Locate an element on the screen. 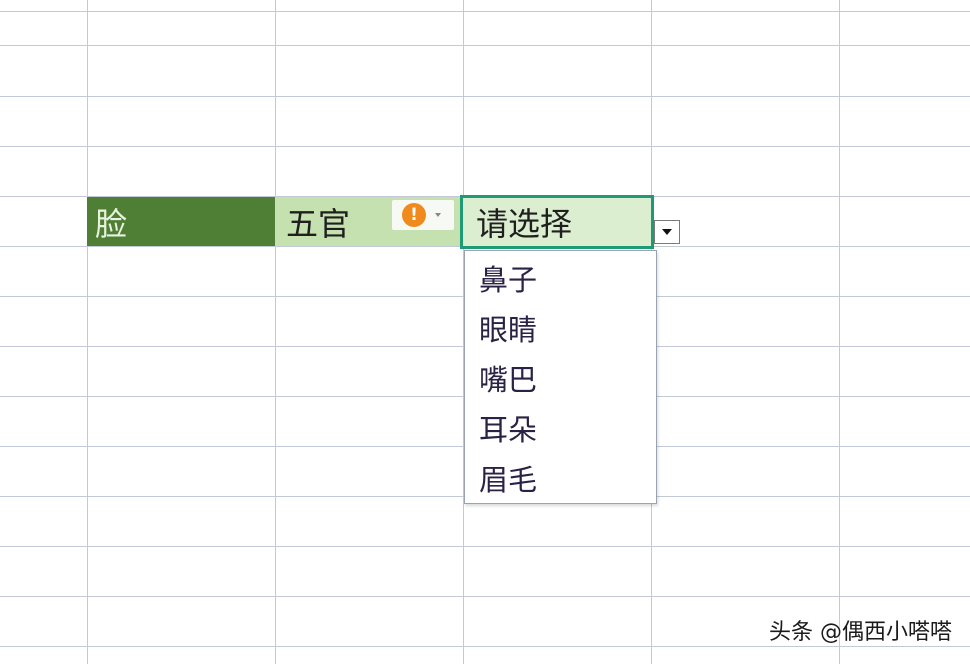  dropdown-button is located at coordinates (667, 232).